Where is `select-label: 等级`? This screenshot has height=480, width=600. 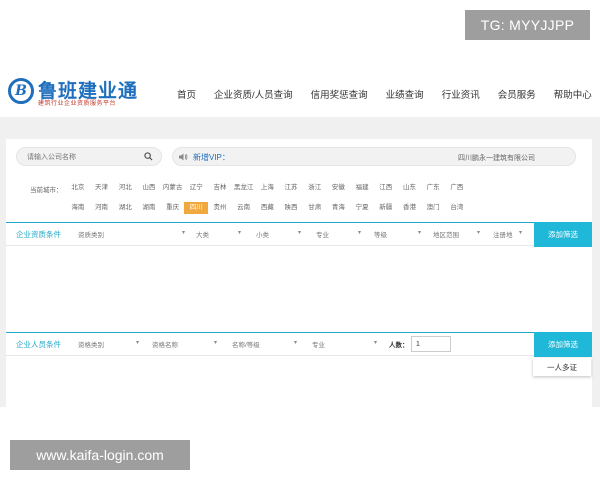 select-label: 等级 is located at coordinates (380, 235).